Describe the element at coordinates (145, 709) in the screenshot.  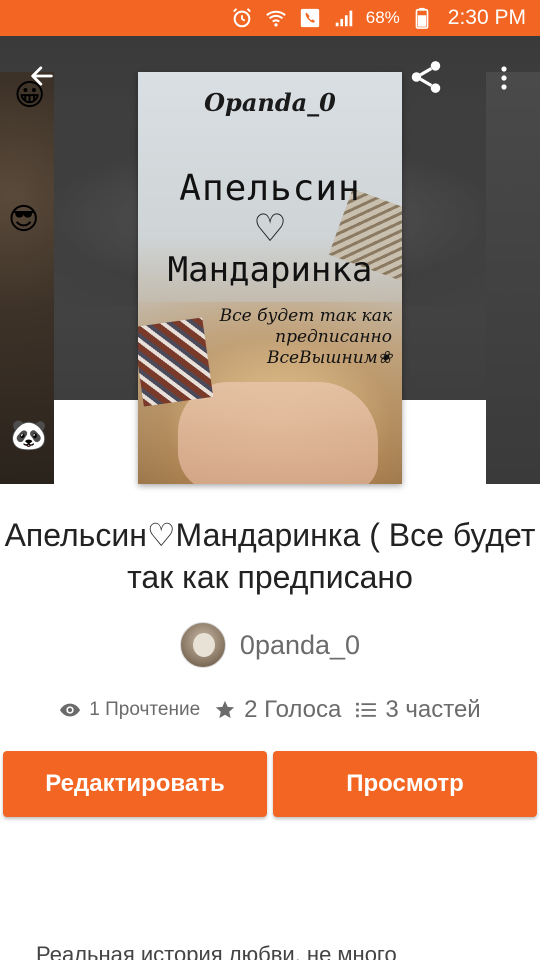
I see `reads-count: 1 Прочтение` at that location.